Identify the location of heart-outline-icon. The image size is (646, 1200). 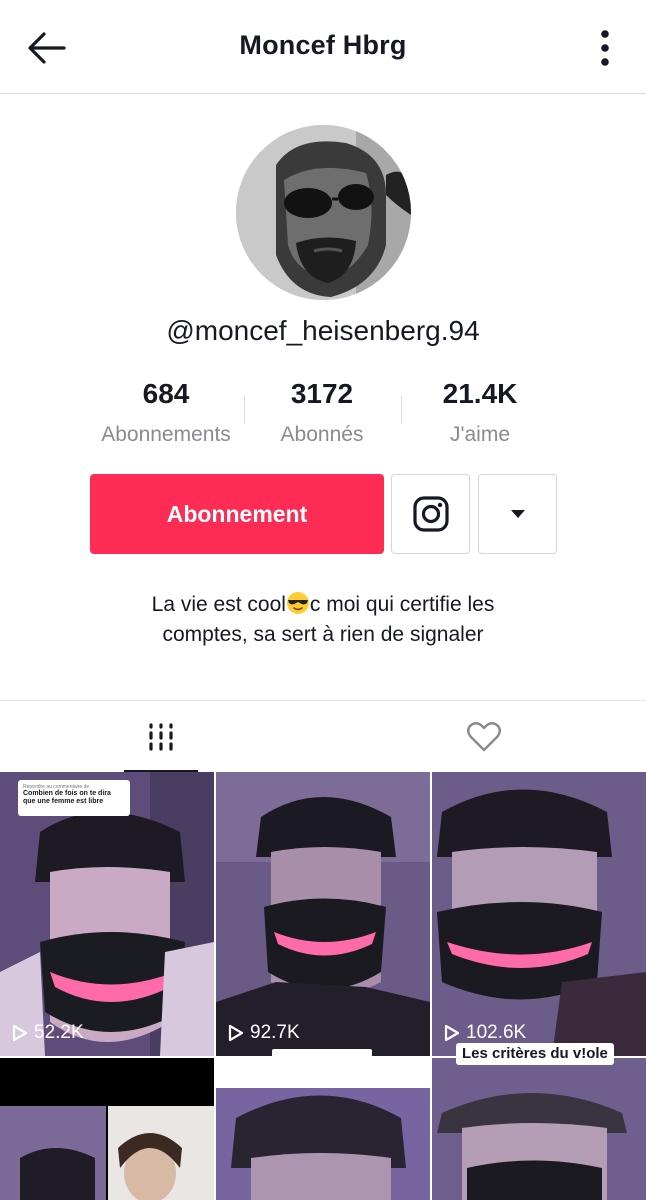
(484, 736).